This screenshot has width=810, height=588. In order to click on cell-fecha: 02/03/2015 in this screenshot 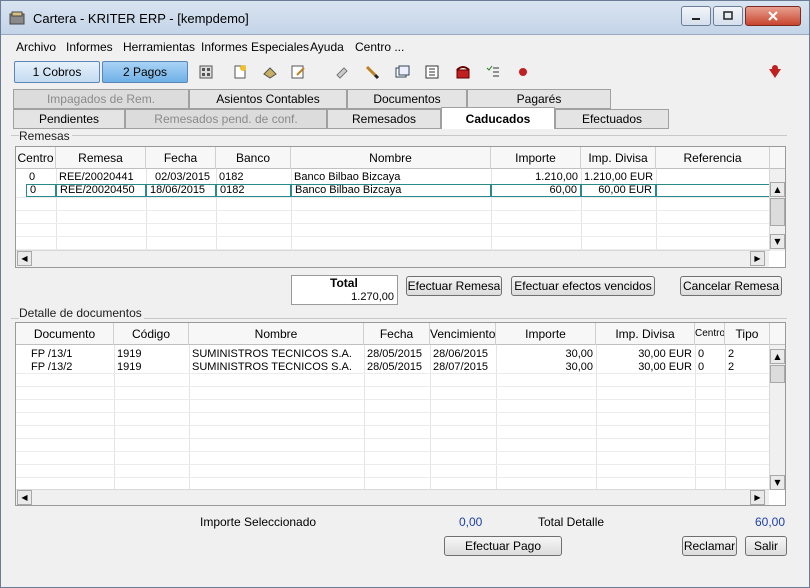, I will do `click(183, 177)`.